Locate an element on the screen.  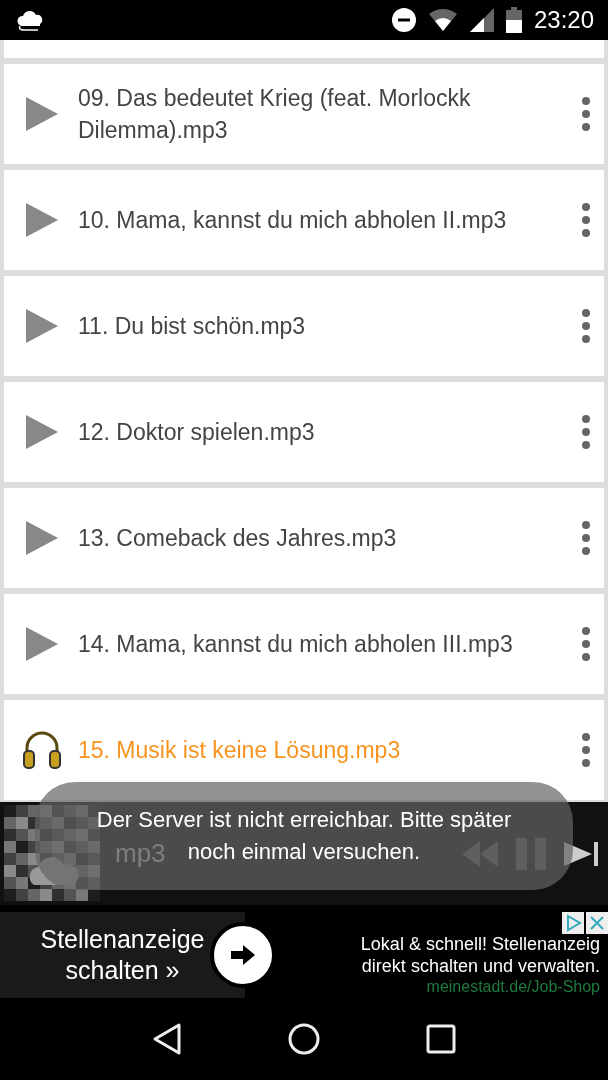
track-title: 10. Mama, kannst du mich abholen II.mp3 is located at coordinates (293, 220).